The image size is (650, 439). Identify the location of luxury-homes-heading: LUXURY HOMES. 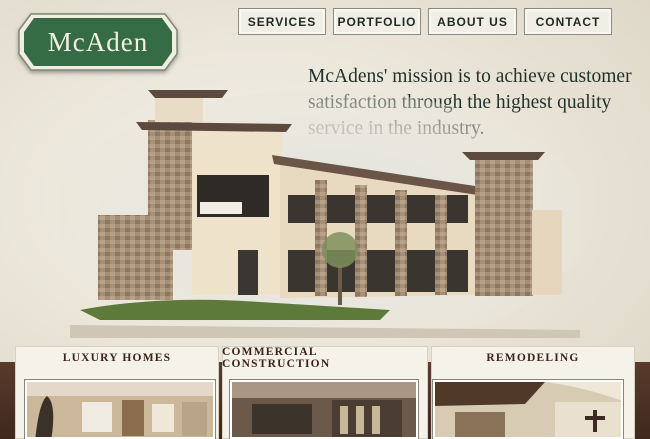
(117, 358).